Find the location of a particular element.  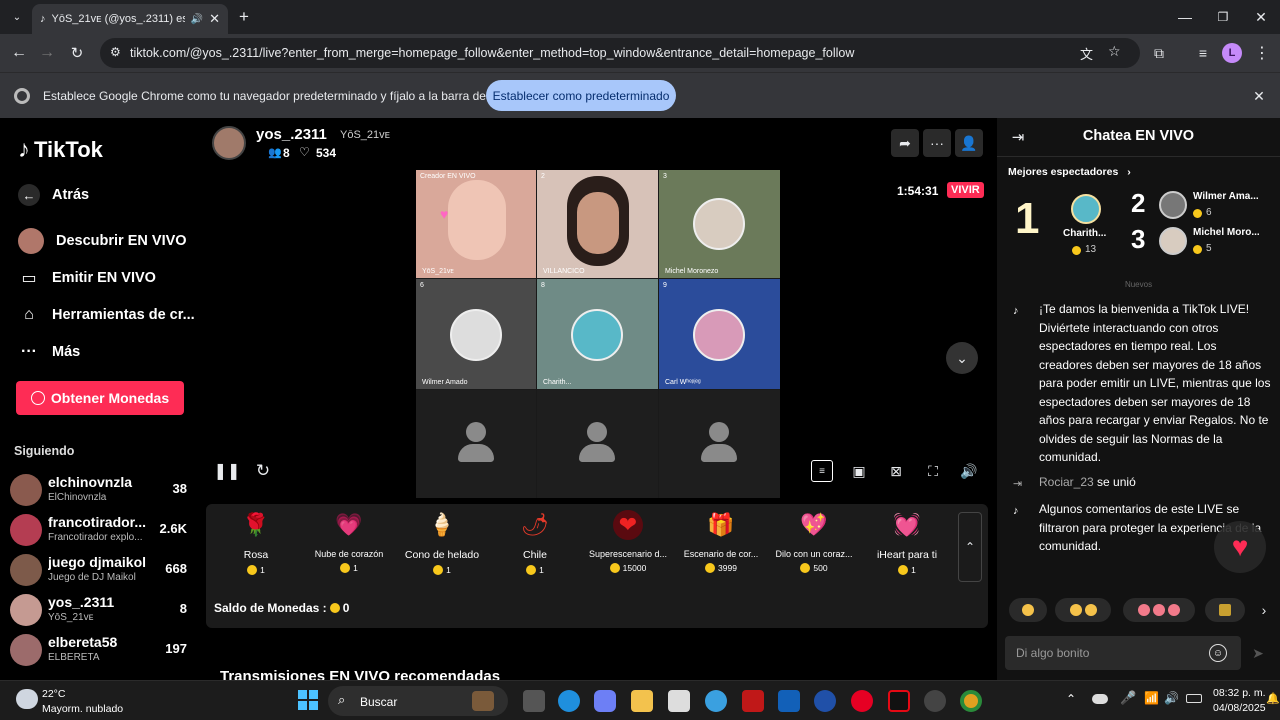

volume-icon: 🔊 is located at coordinates (969, 471).